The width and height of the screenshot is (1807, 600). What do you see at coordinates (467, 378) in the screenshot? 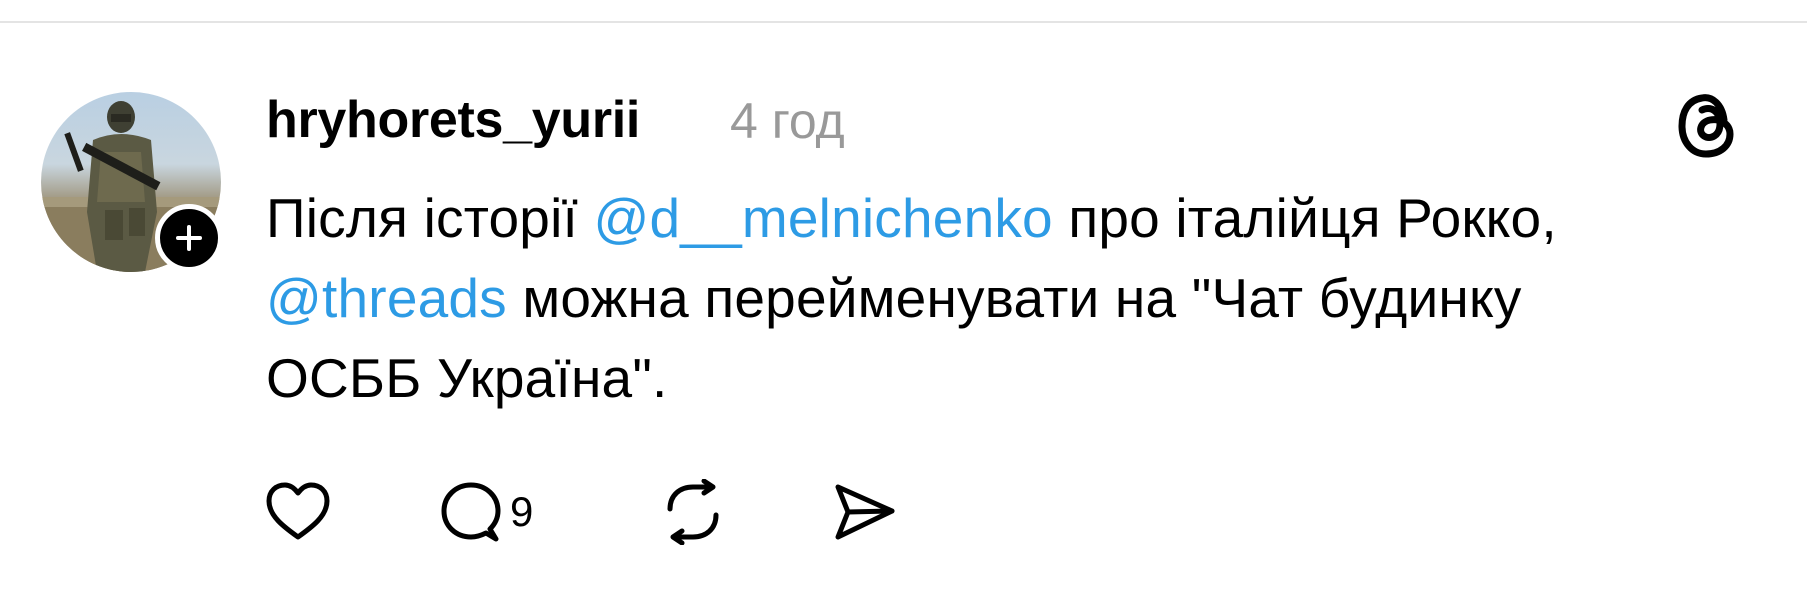
I see `text-segment: ОСББ Україна".` at bounding box center [467, 378].